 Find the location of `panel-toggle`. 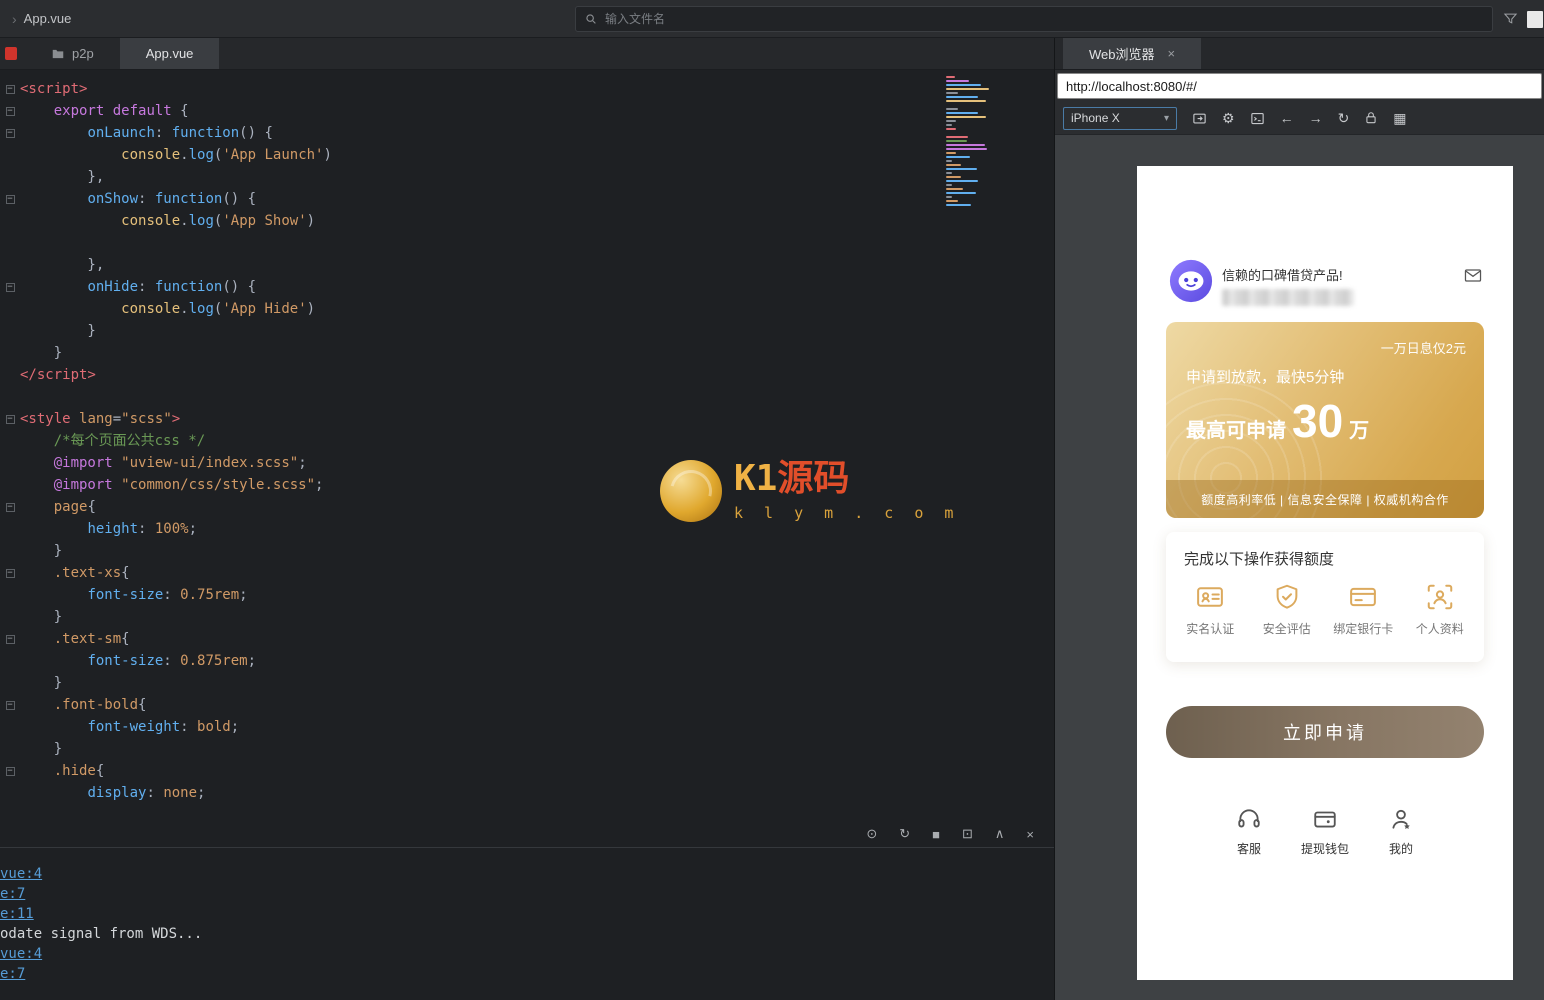

panel-toggle is located at coordinates (1535, 19).